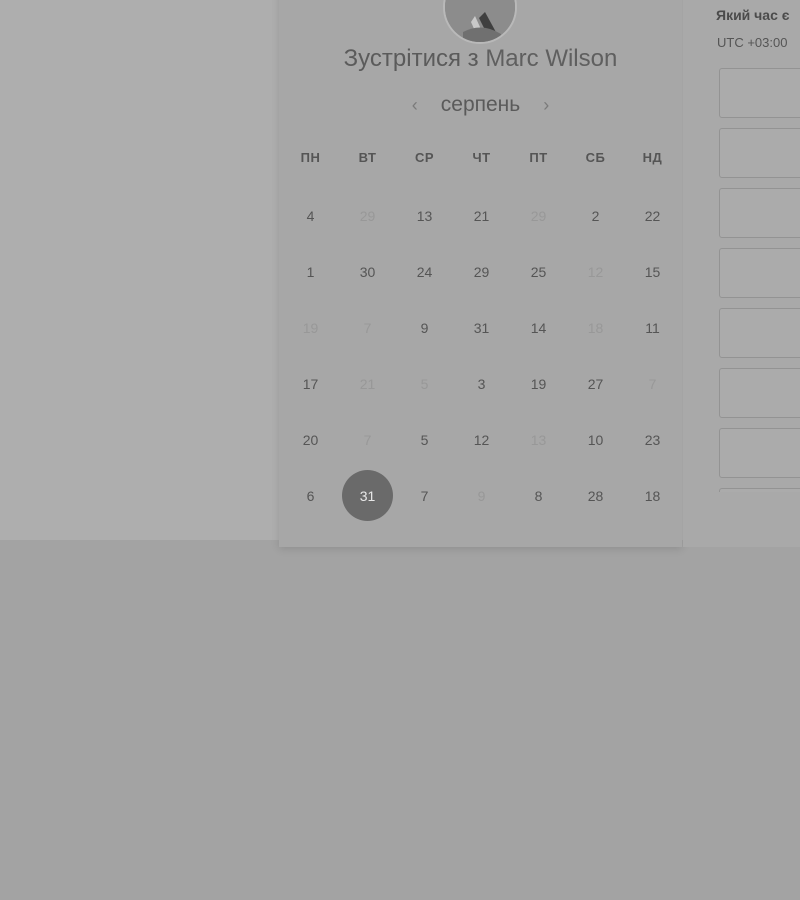 This screenshot has width=800, height=900. I want to click on calendar-day: 6, so click(310, 496).